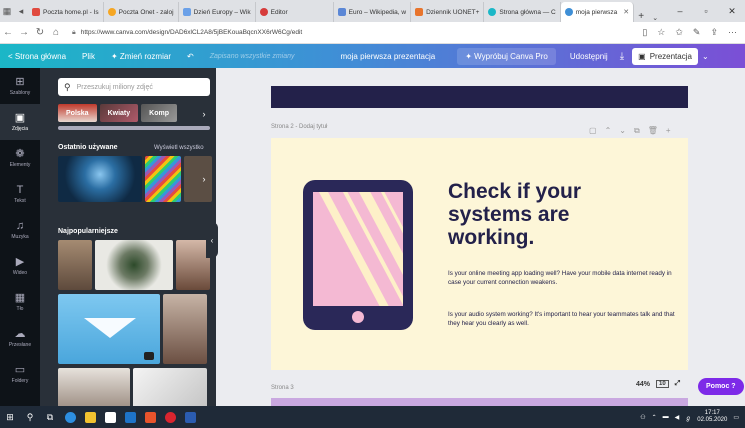 This screenshot has height=428, width=745. Describe the element at coordinates (706, 11) in the screenshot. I see `maximize-icon: ▫` at that location.